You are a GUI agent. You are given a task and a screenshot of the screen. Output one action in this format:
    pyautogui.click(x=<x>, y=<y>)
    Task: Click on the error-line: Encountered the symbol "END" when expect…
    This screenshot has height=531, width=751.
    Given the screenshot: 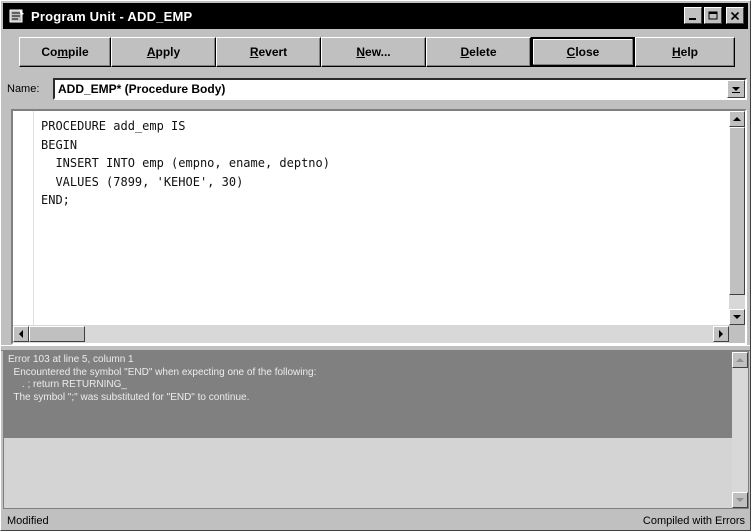 What is the action you would take?
    pyautogui.click(x=162, y=372)
    